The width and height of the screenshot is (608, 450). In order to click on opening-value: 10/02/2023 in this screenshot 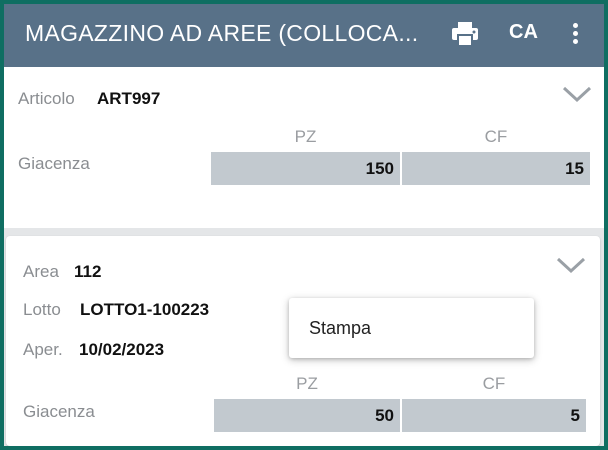, I will do `click(122, 349)`.